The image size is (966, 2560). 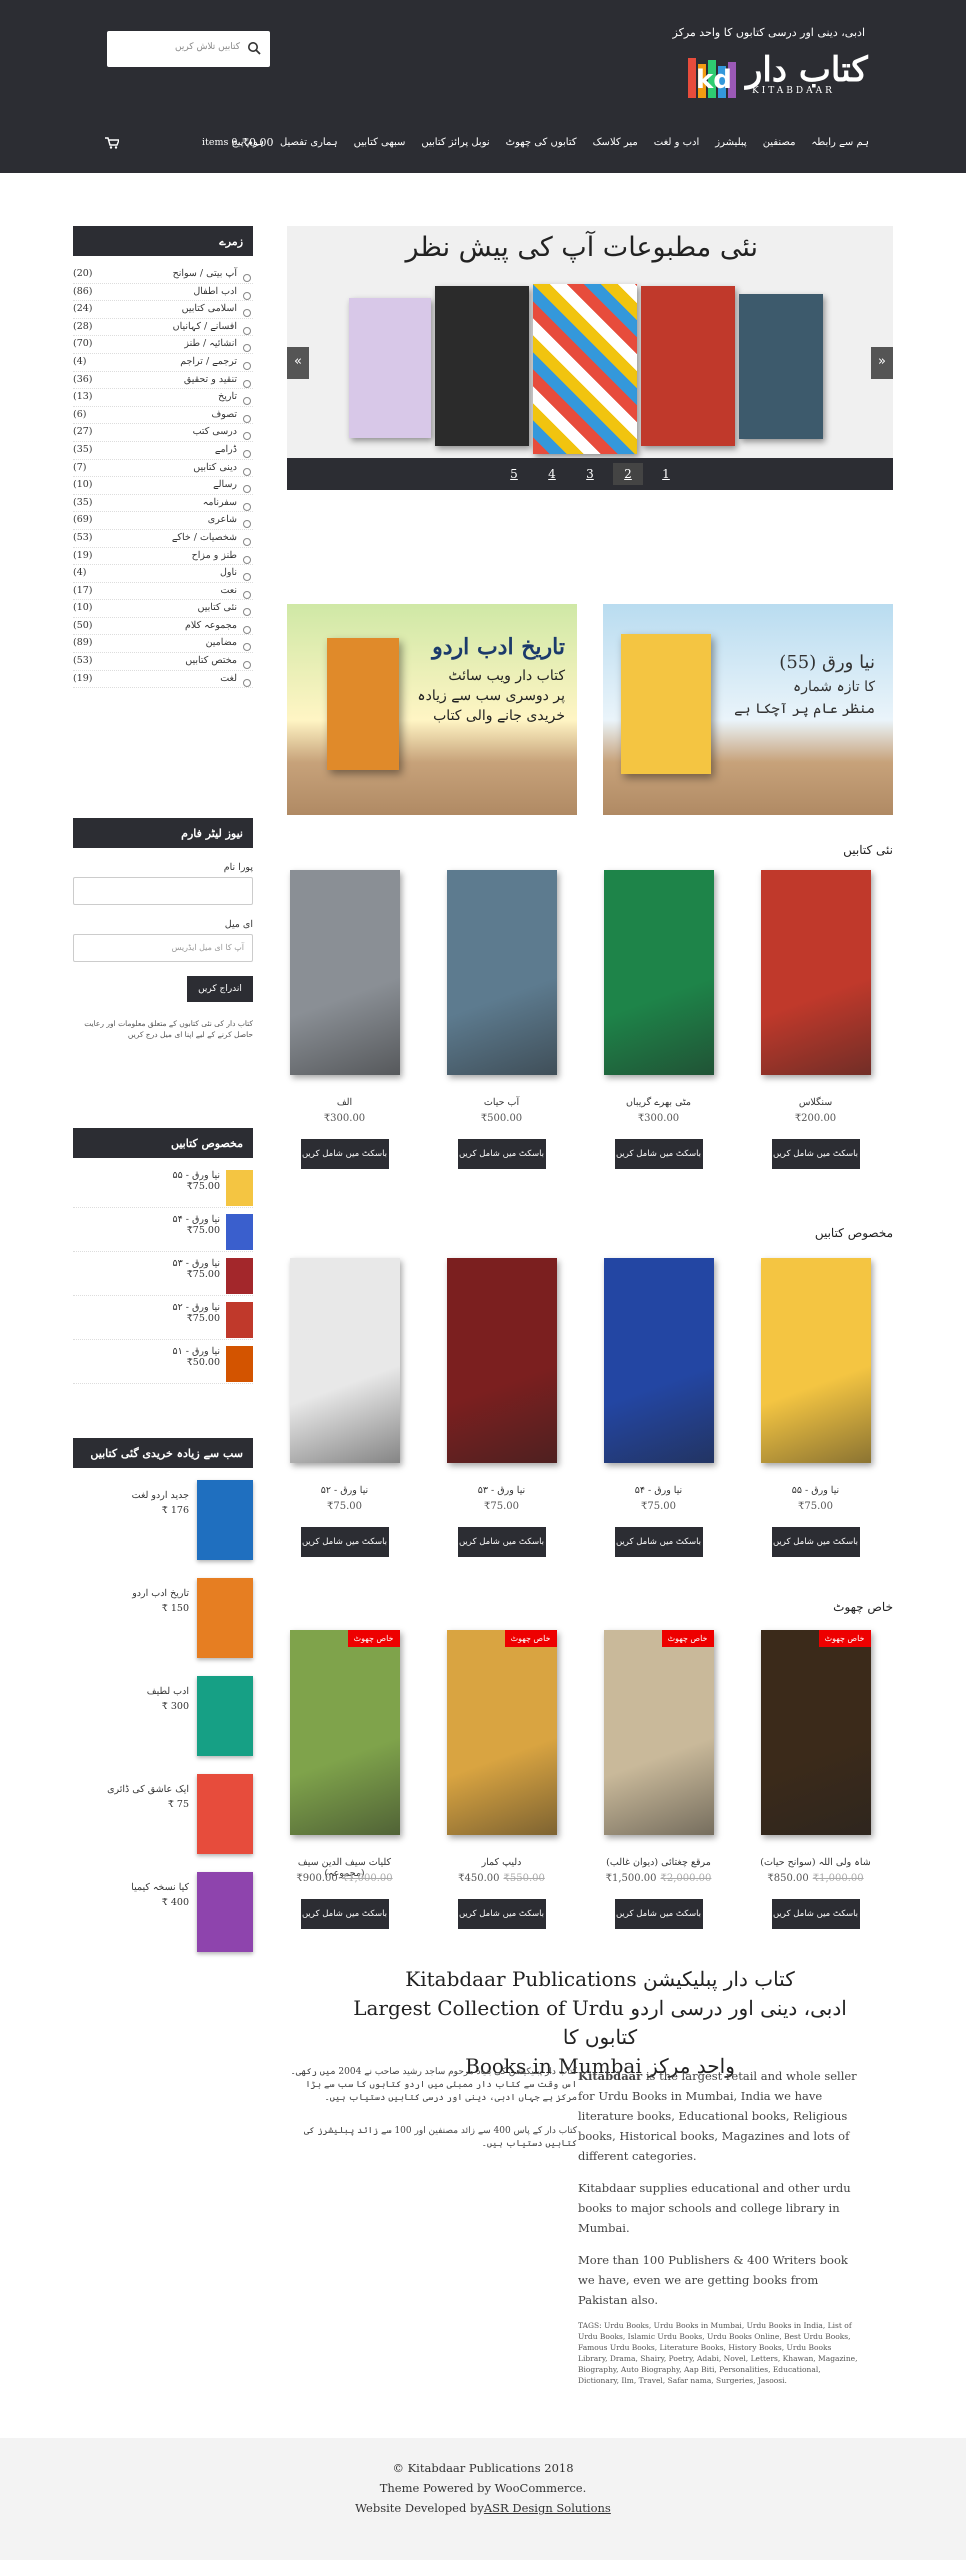 I want to click on category-name: مضامین, so click(x=229, y=644).